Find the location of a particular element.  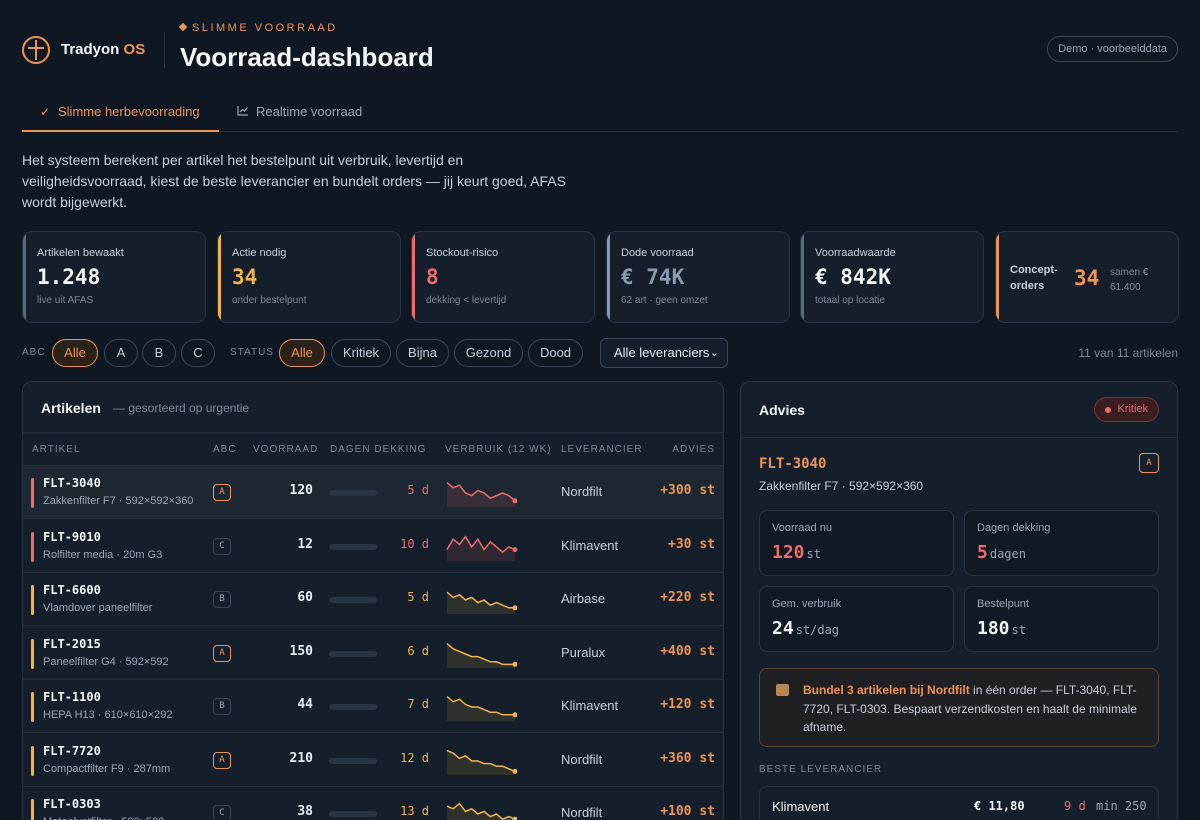

stat-label: Voorraad nu is located at coordinates (802, 528).